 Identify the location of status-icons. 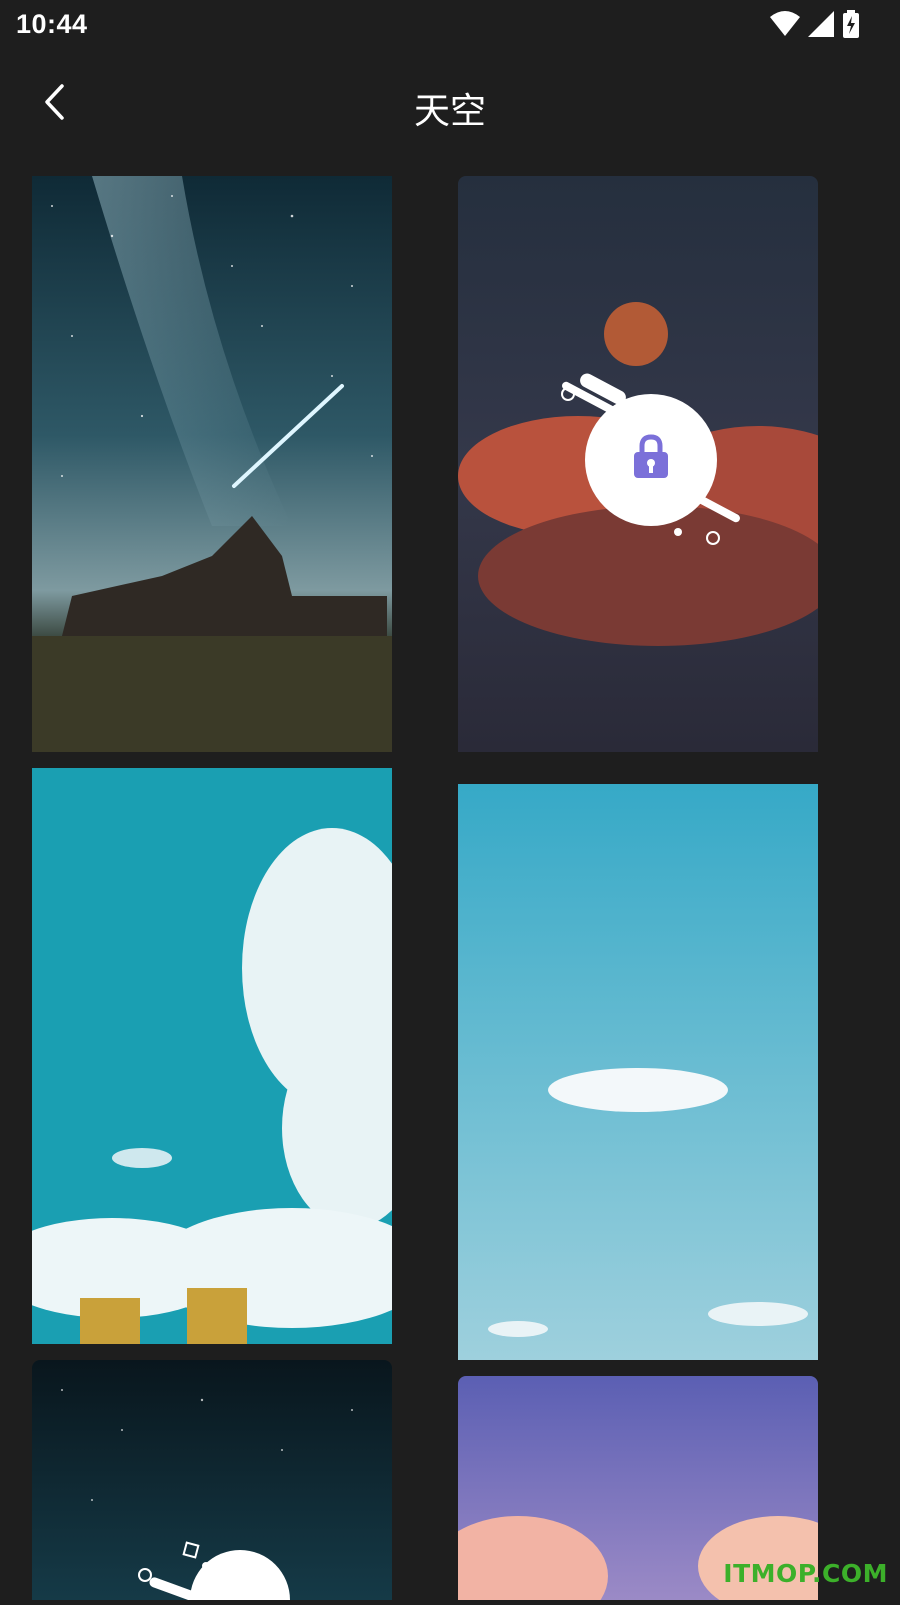
(815, 26).